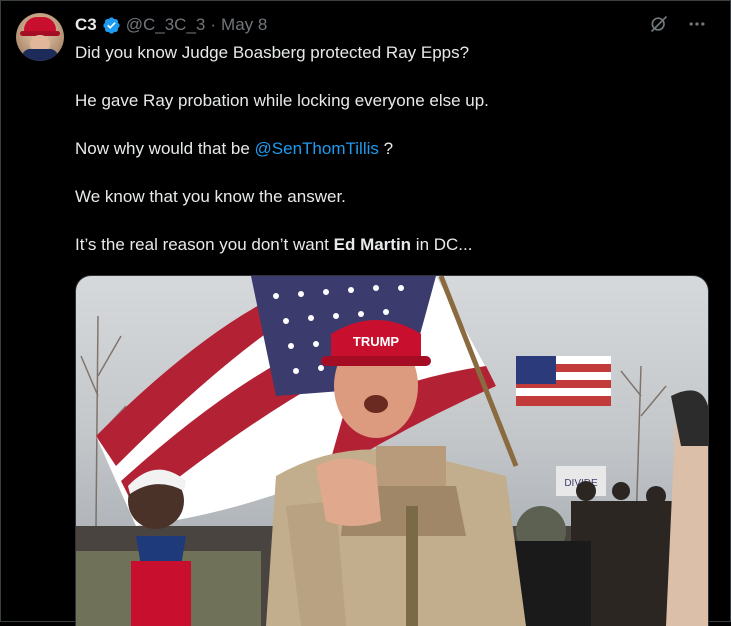  What do you see at coordinates (165, 148) in the screenshot?
I see `paragraph-text: Now why would that be` at bounding box center [165, 148].